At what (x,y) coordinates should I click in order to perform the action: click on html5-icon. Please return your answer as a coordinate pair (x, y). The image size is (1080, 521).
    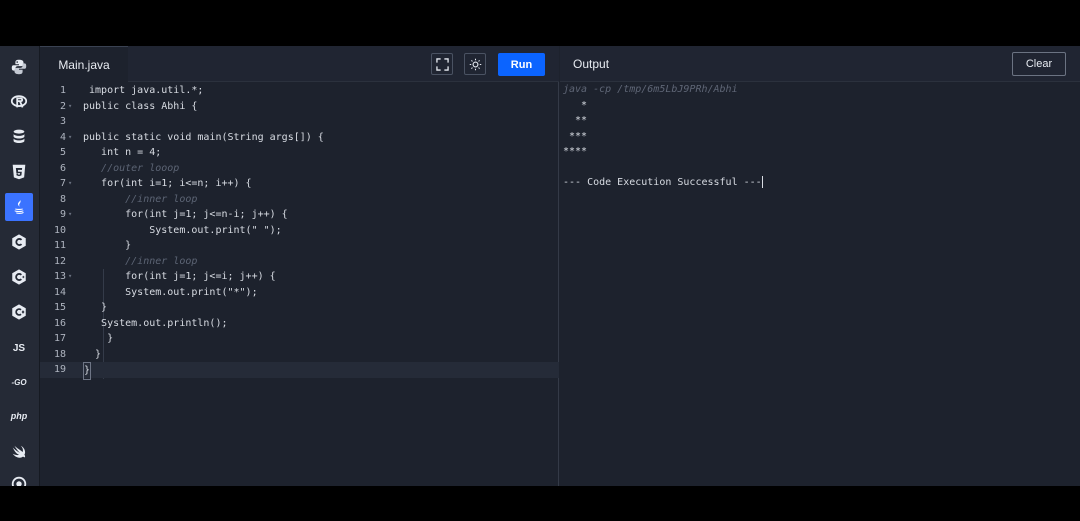
    Looking at the image, I should click on (19, 172).